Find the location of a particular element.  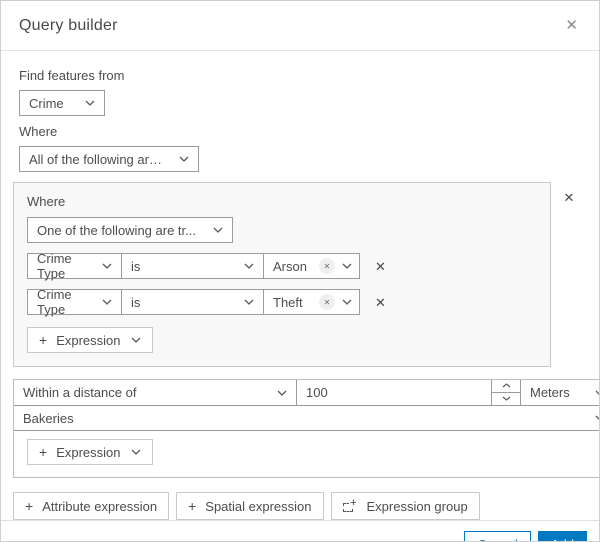

attribute-expression-label: Attribute expression is located at coordinates (100, 506).